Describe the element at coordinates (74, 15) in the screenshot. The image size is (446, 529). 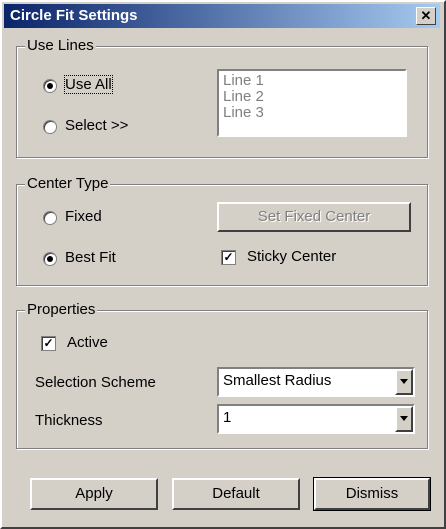
I see `window-title: Circle Fit Settings` at that location.